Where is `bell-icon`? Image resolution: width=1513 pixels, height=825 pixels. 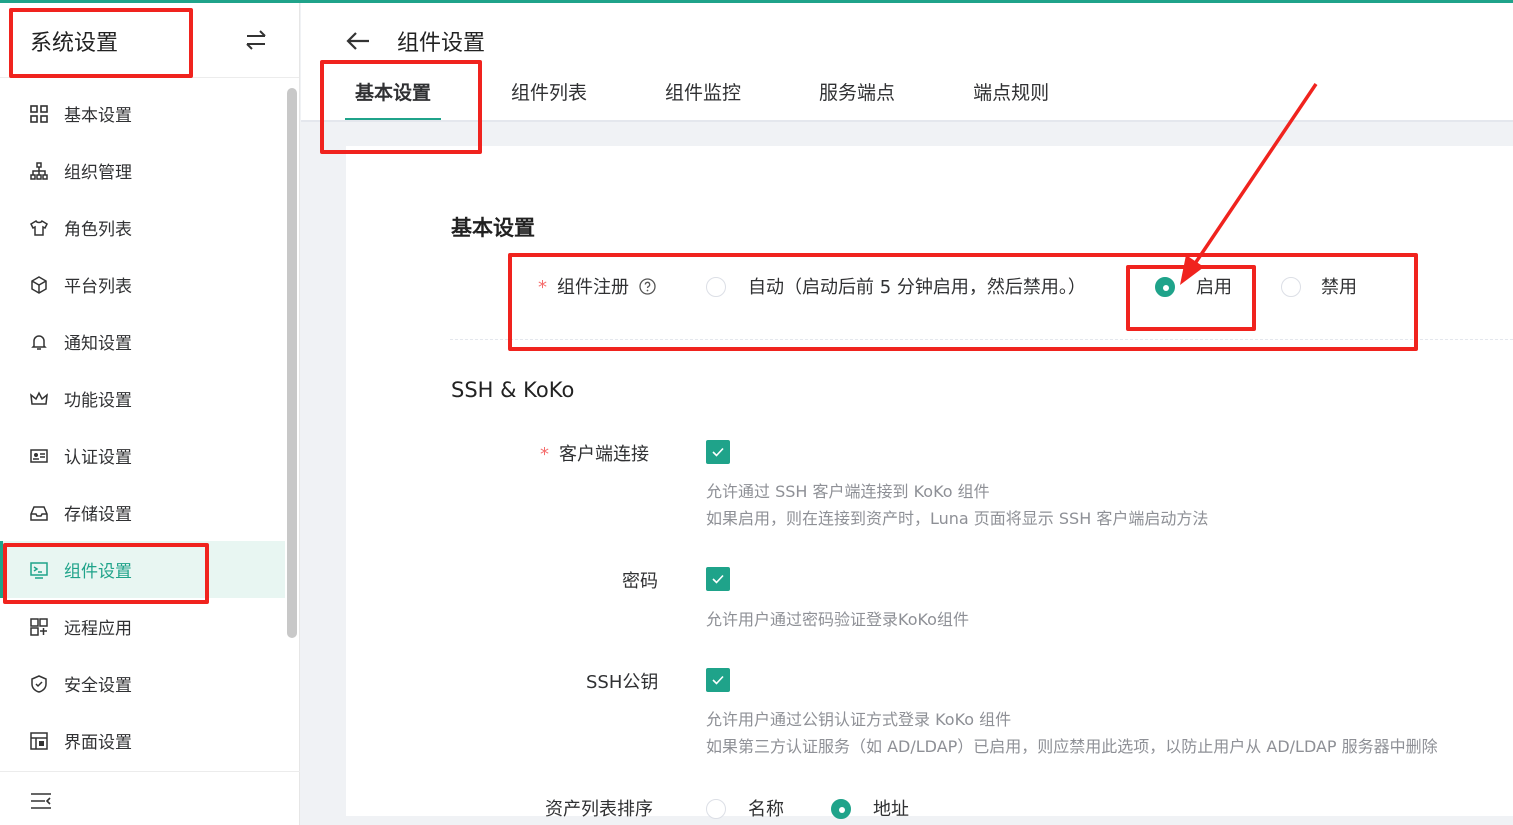
bell-icon is located at coordinates (39, 342).